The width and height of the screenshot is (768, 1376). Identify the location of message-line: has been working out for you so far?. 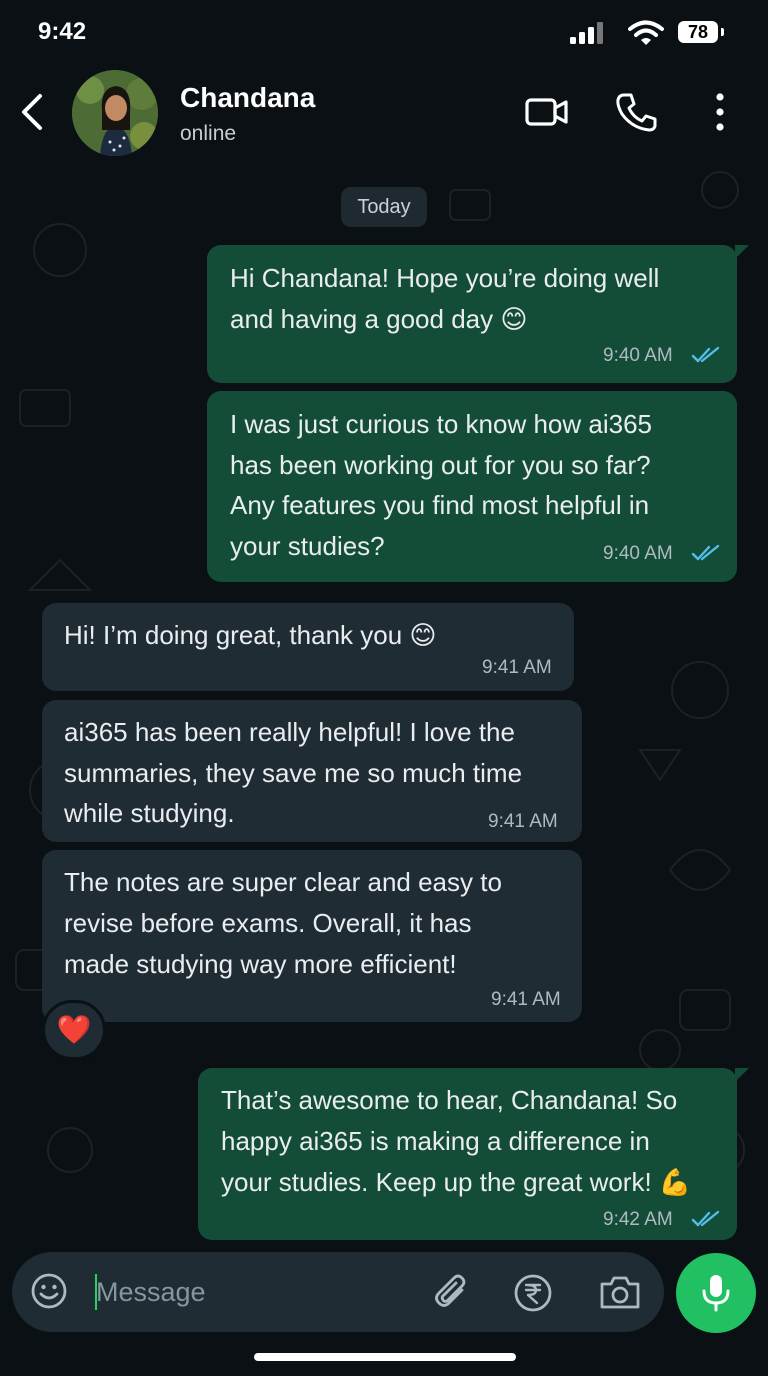
(440, 465).